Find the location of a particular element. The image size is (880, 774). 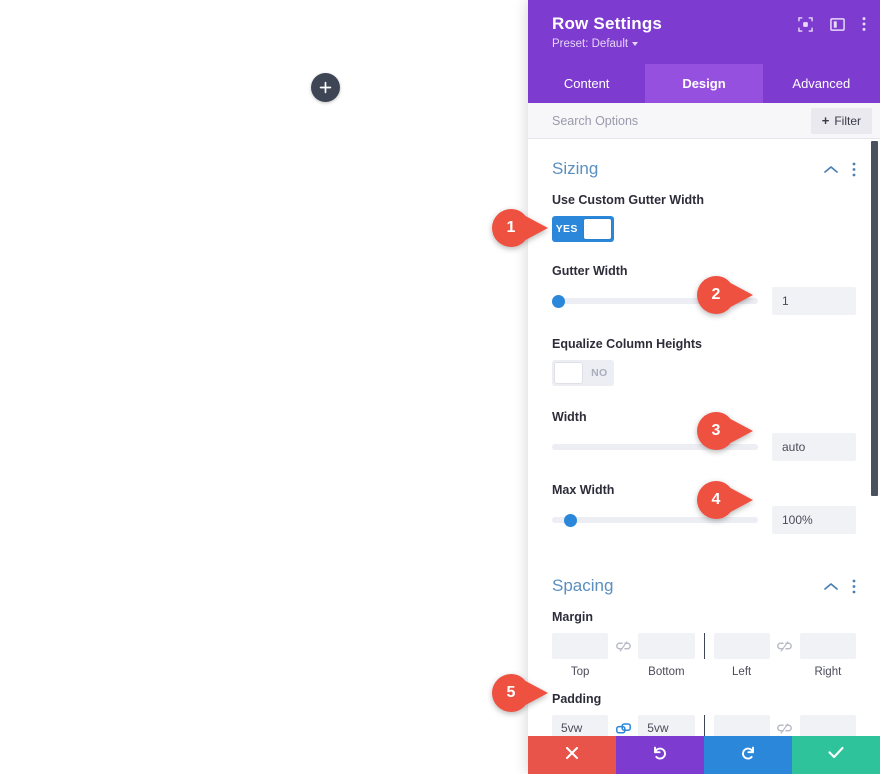

label-padding: Padding is located at coordinates (577, 699).